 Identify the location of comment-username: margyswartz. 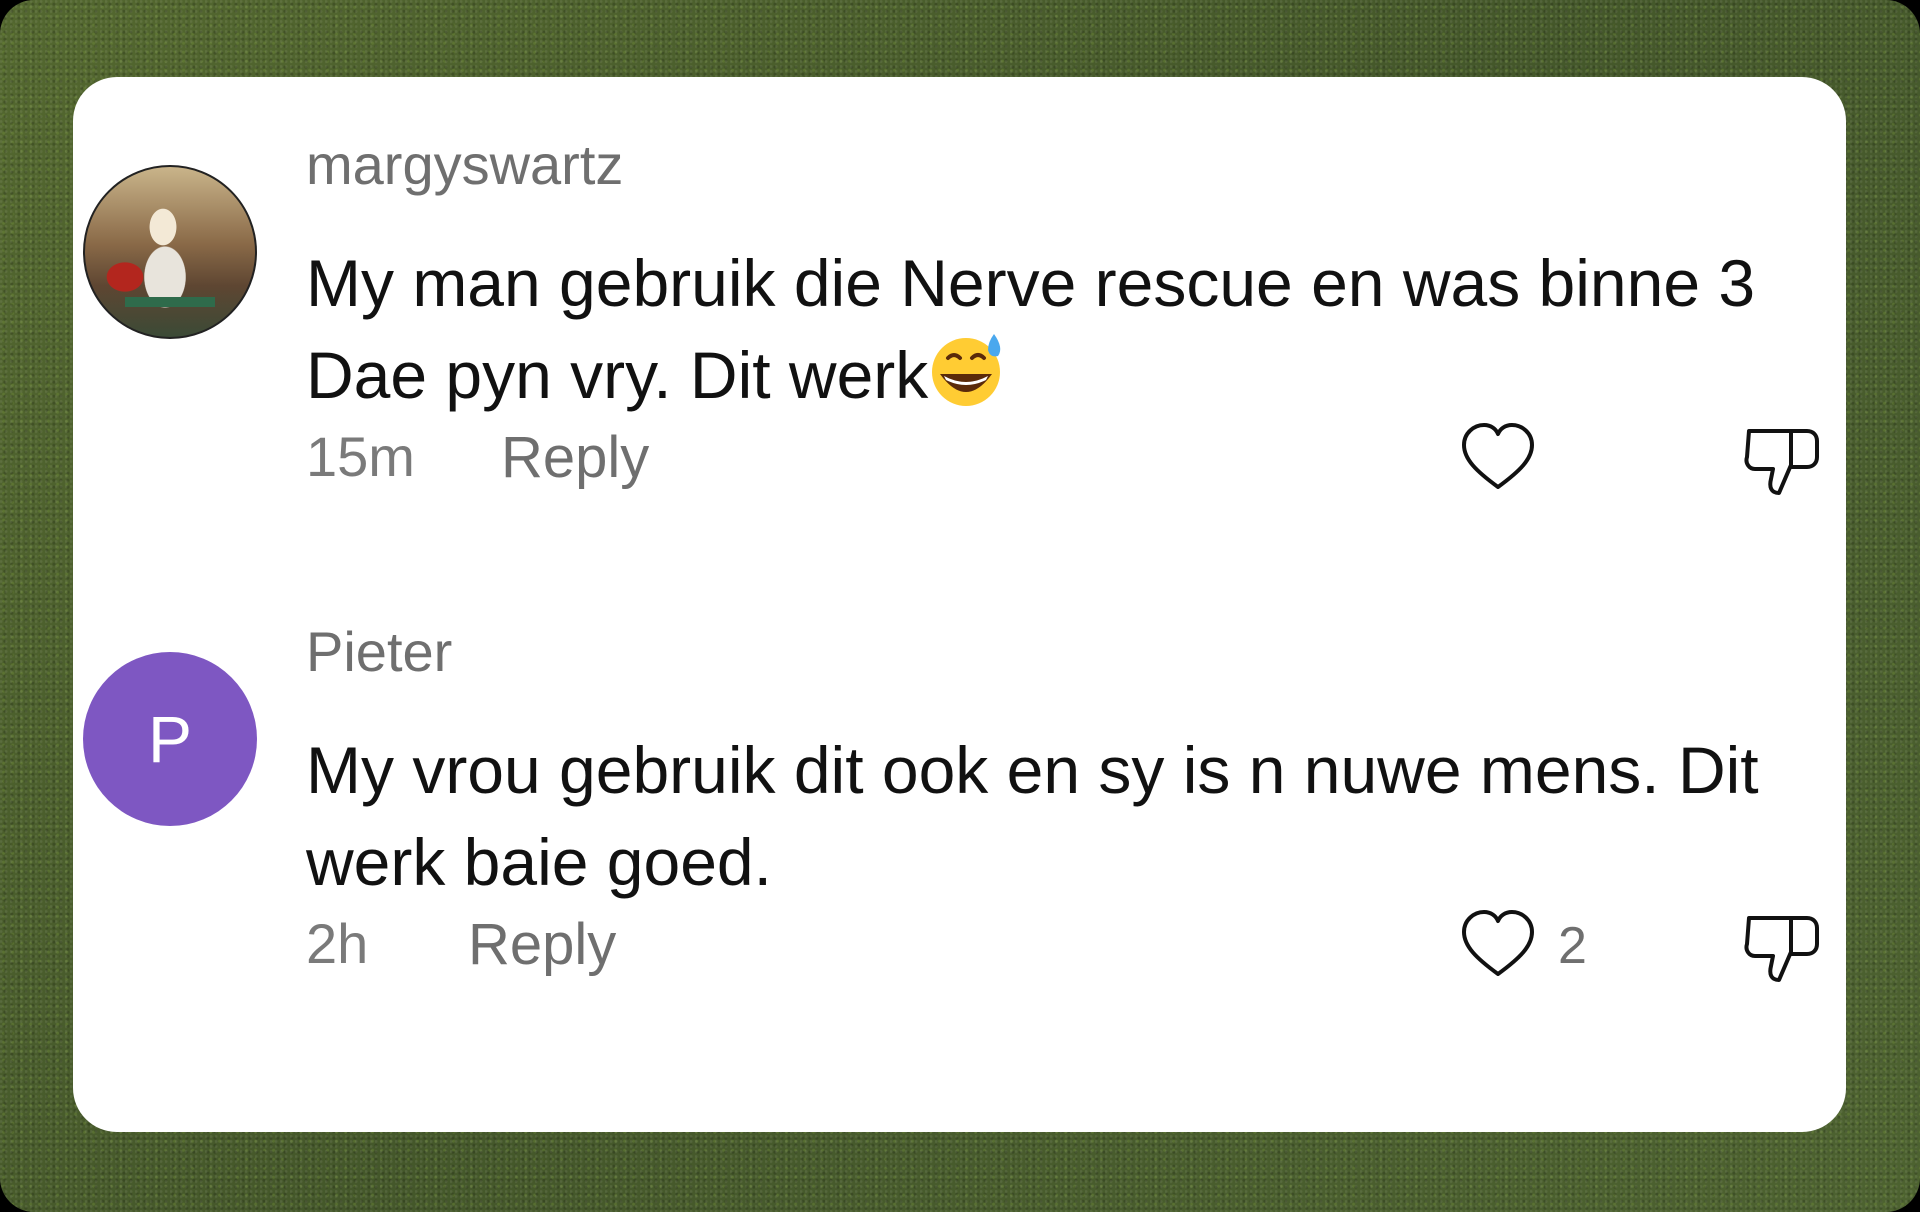
(464, 165).